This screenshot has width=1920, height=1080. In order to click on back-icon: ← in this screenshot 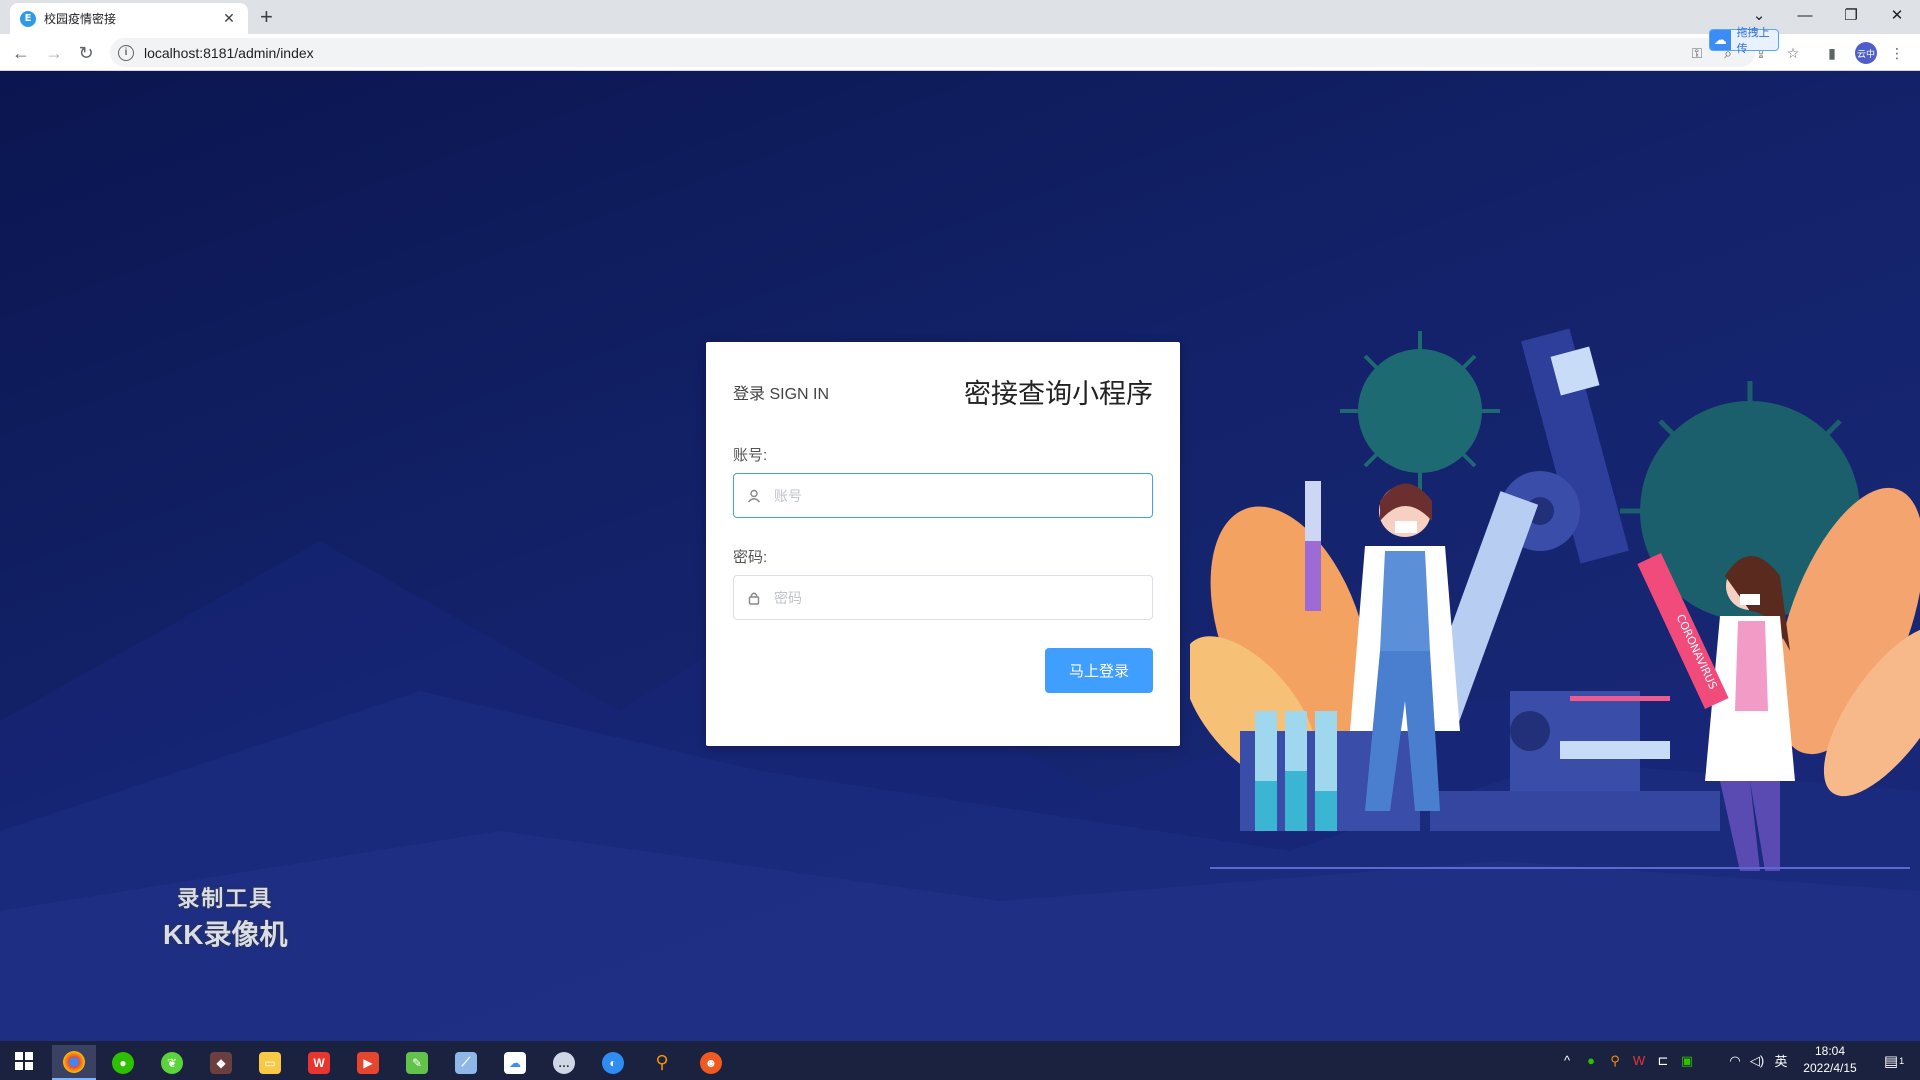, I will do `click(21, 53)`.